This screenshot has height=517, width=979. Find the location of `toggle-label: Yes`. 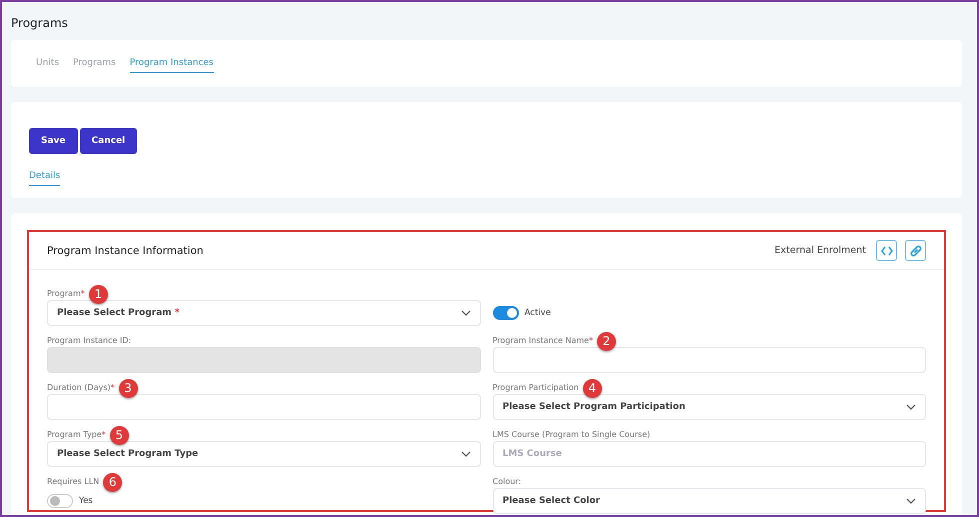

toggle-label: Yes is located at coordinates (86, 501).